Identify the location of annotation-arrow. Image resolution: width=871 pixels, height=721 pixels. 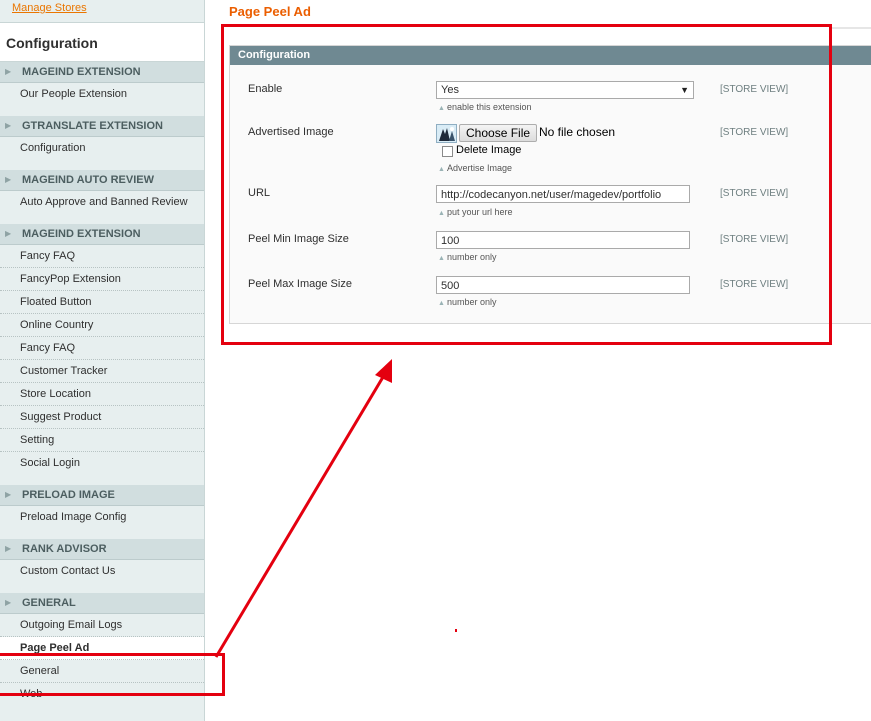
(335, 508).